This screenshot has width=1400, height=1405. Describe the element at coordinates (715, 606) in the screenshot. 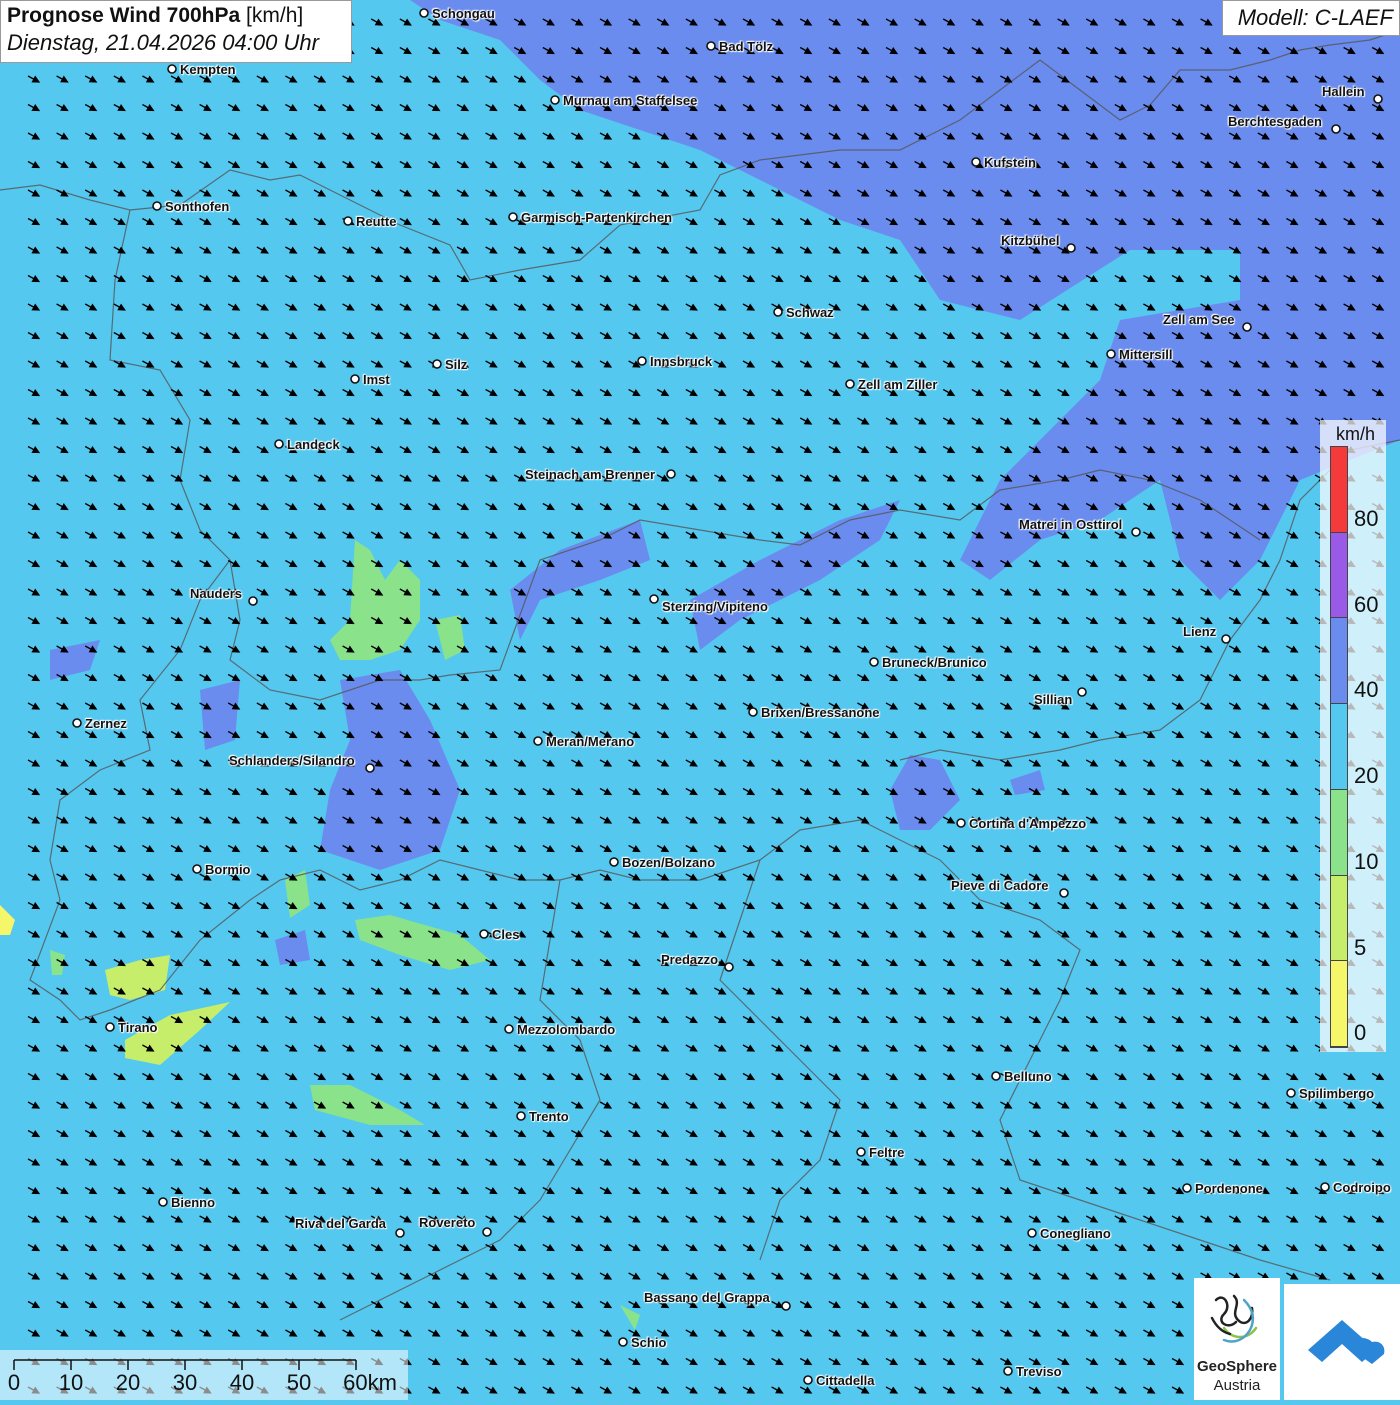

I see `city-label: Sterzing/Vipiteno` at that location.